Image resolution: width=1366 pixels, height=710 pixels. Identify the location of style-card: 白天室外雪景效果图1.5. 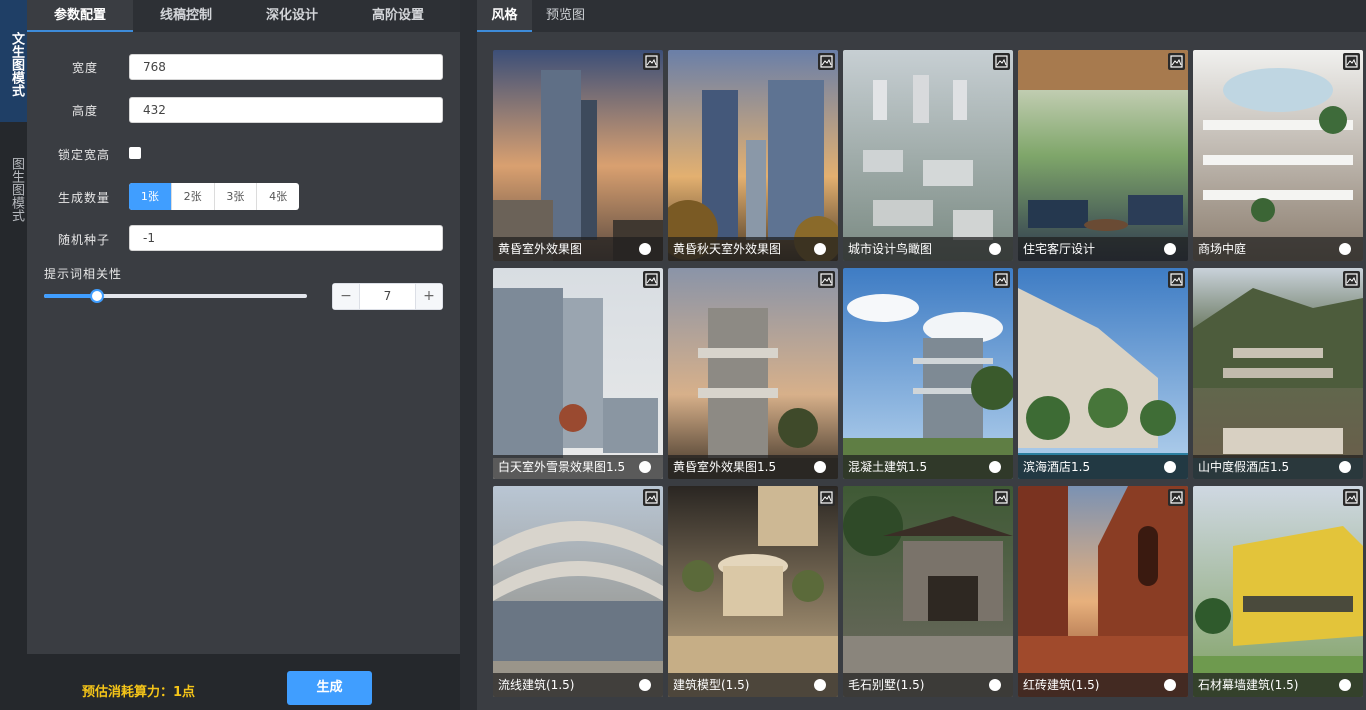
(578, 373).